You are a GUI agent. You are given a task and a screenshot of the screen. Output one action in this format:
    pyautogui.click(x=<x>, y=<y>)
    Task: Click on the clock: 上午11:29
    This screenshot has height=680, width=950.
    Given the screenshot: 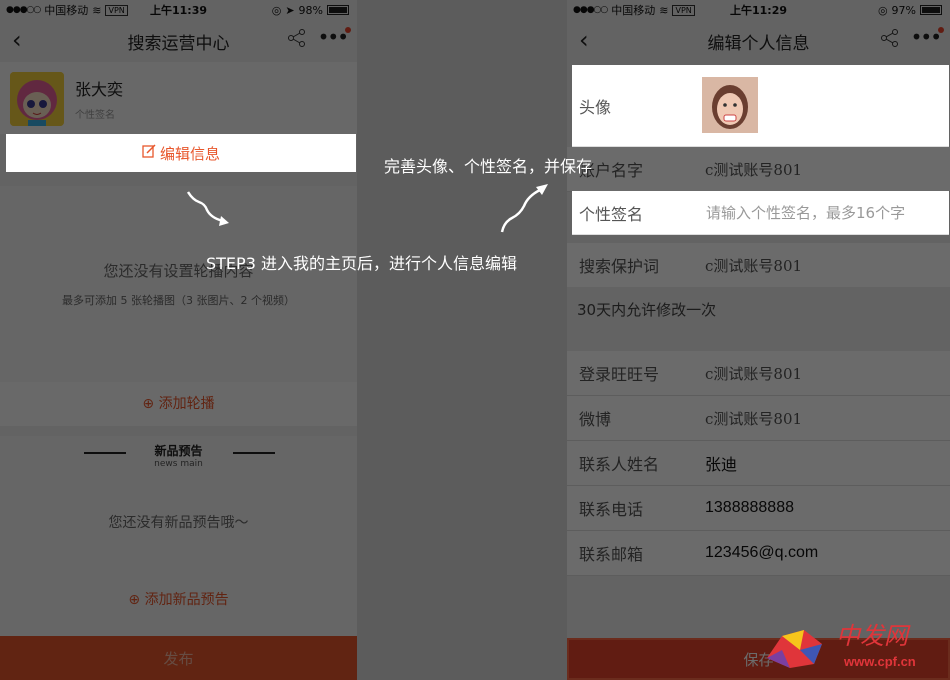 What is the action you would take?
    pyautogui.click(x=758, y=10)
    